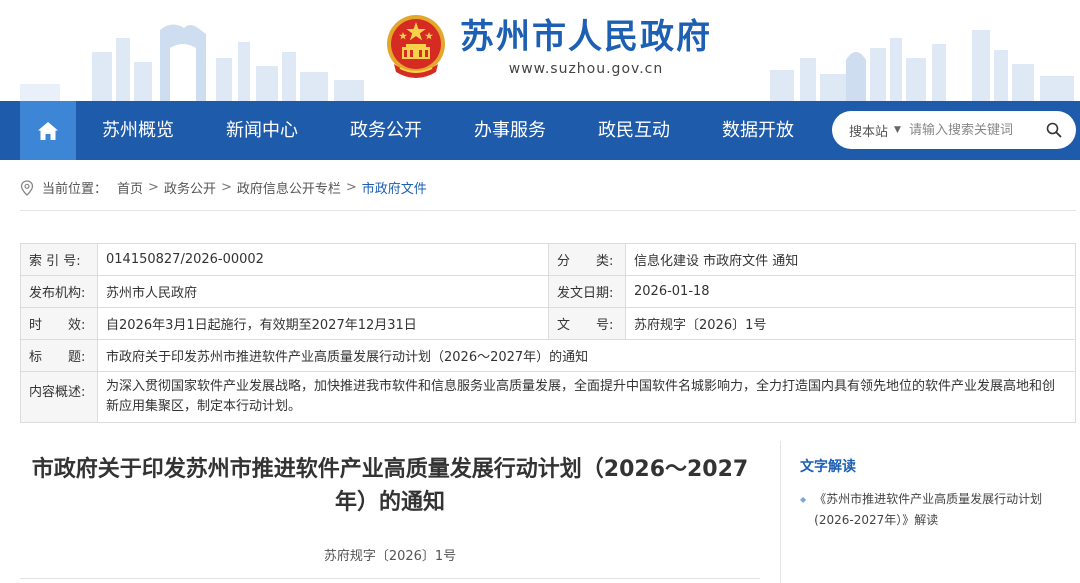 This screenshot has height=583, width=1080. Describe the element at coordinates (897, 130) in the screenshot. I see `caret-down-icon: ▼` at that location.